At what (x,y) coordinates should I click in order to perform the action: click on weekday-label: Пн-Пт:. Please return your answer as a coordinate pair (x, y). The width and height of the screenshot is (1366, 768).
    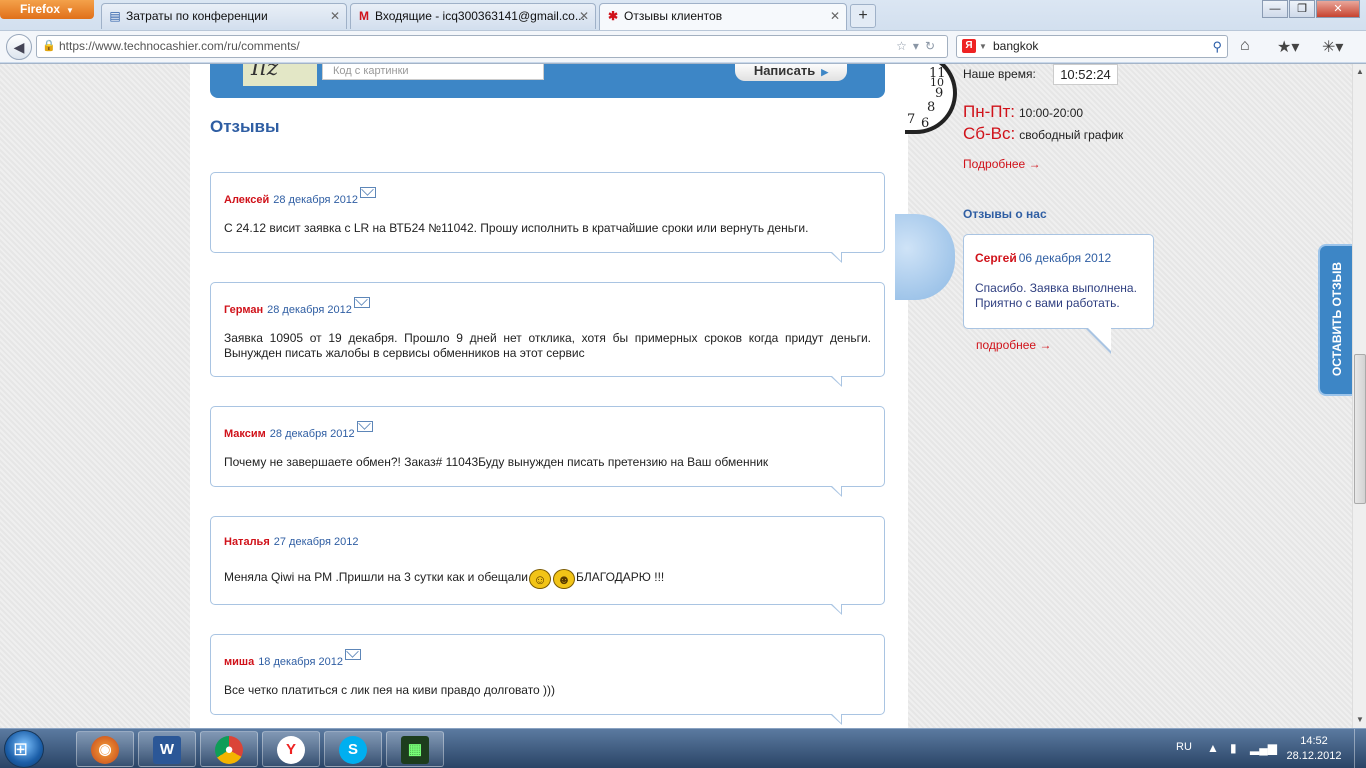
    Looking at the image, I should click on (989, 111).